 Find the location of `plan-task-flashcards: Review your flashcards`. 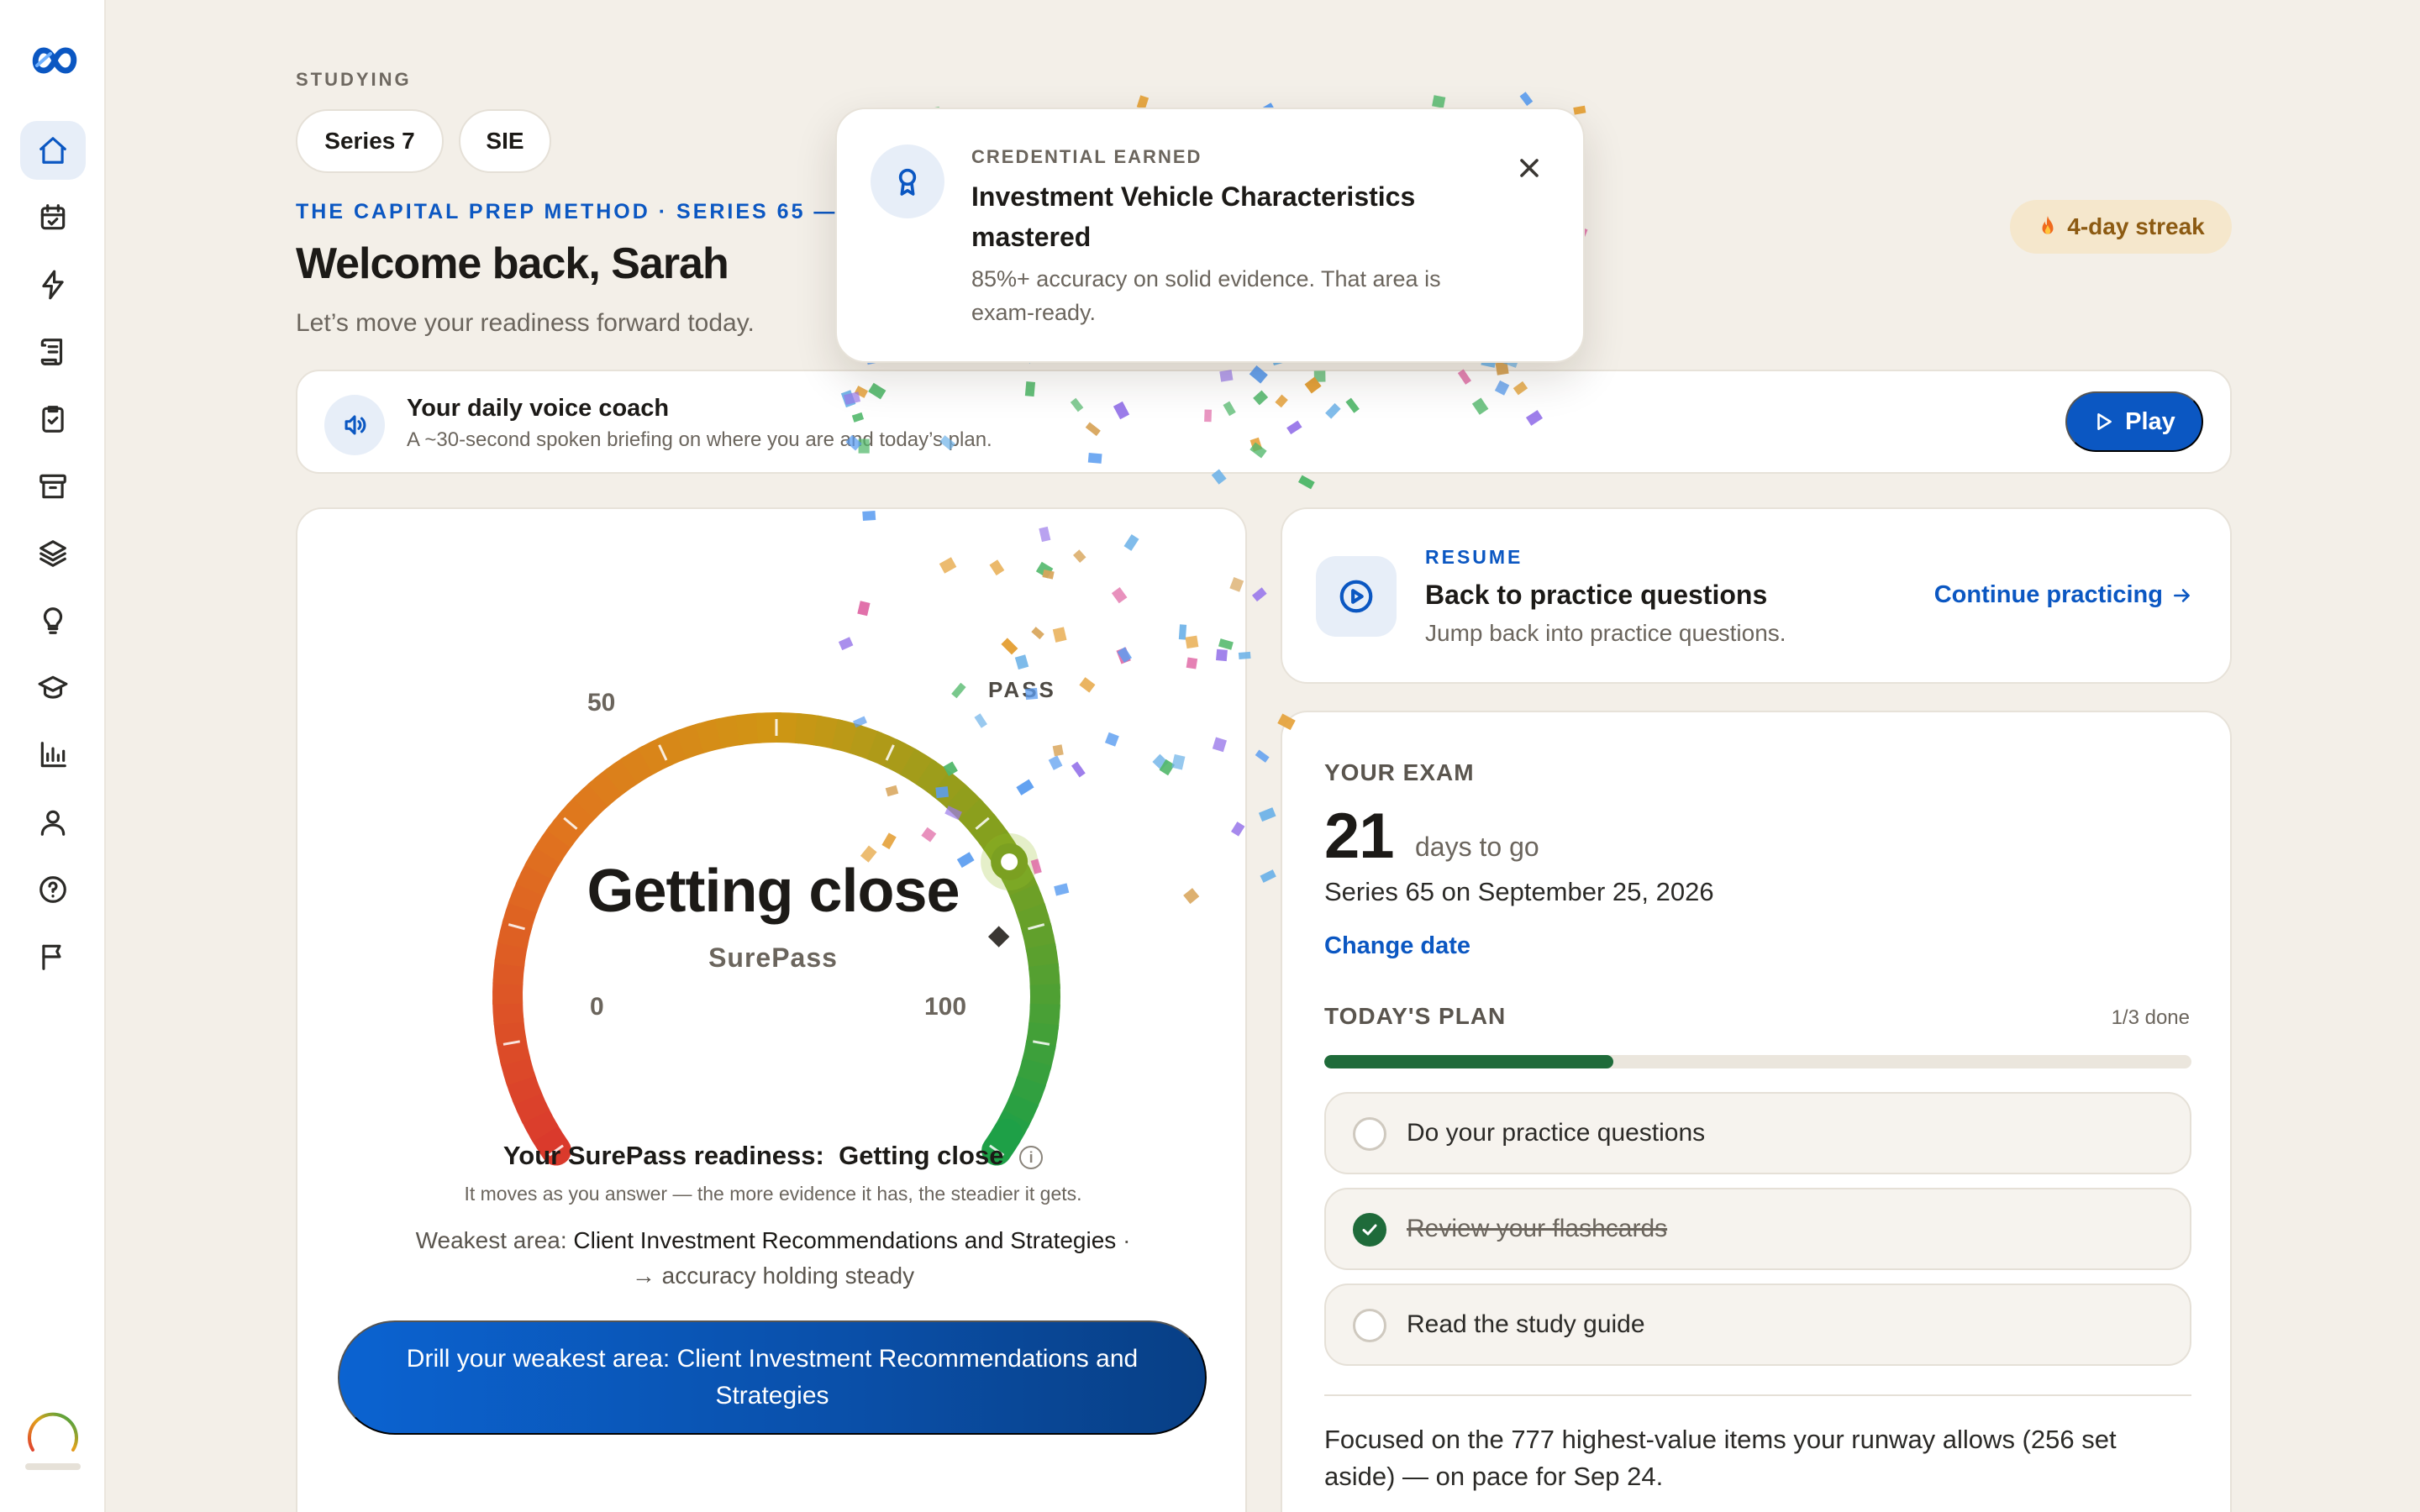

plan-task-flashcards: Review your flashcards is located at coordinates (1757, 1229).